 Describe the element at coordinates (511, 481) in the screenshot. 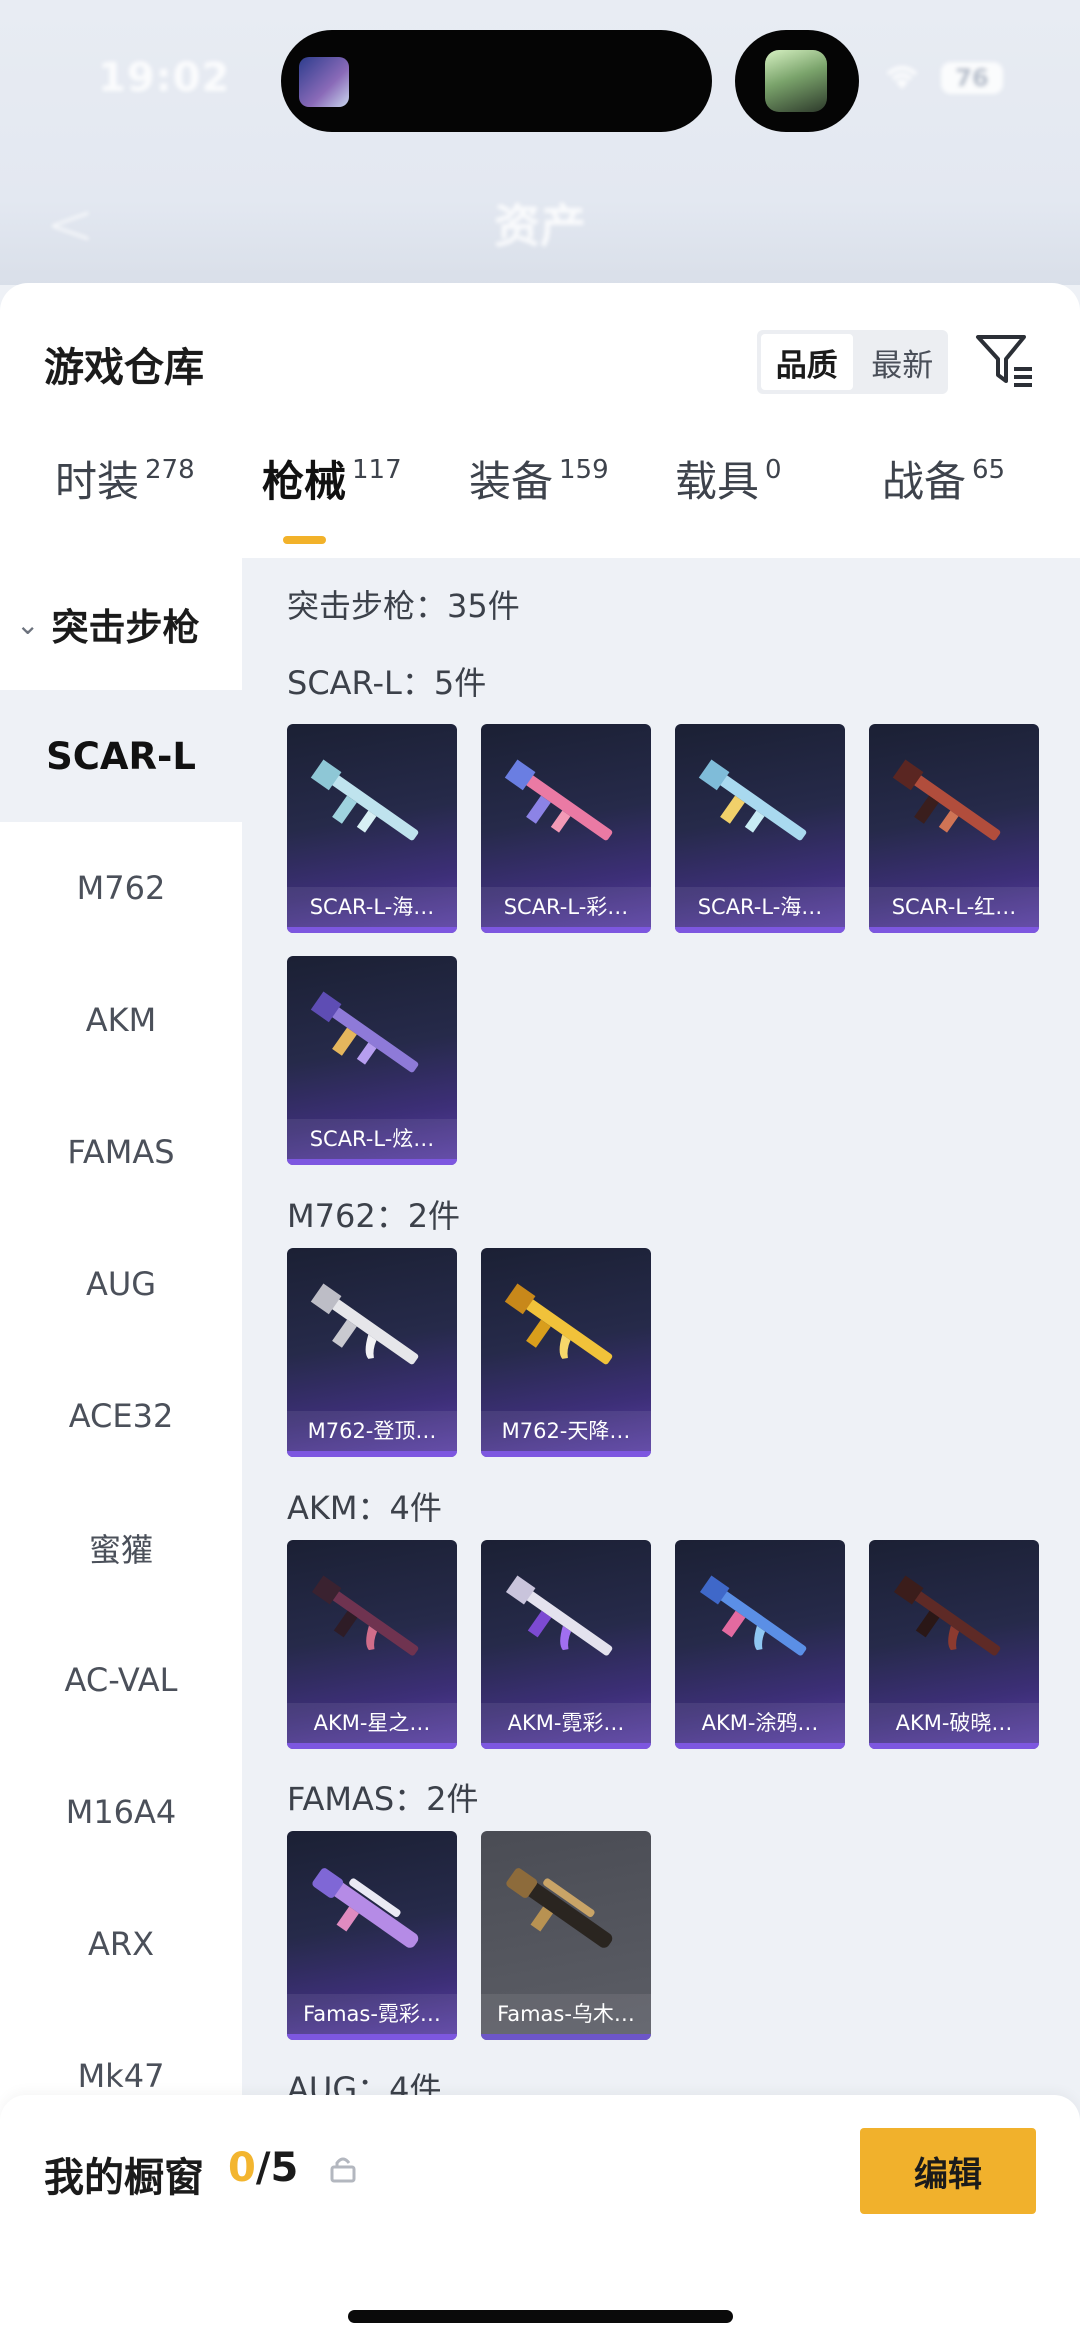

I see `tab-label: 装备` at that location.